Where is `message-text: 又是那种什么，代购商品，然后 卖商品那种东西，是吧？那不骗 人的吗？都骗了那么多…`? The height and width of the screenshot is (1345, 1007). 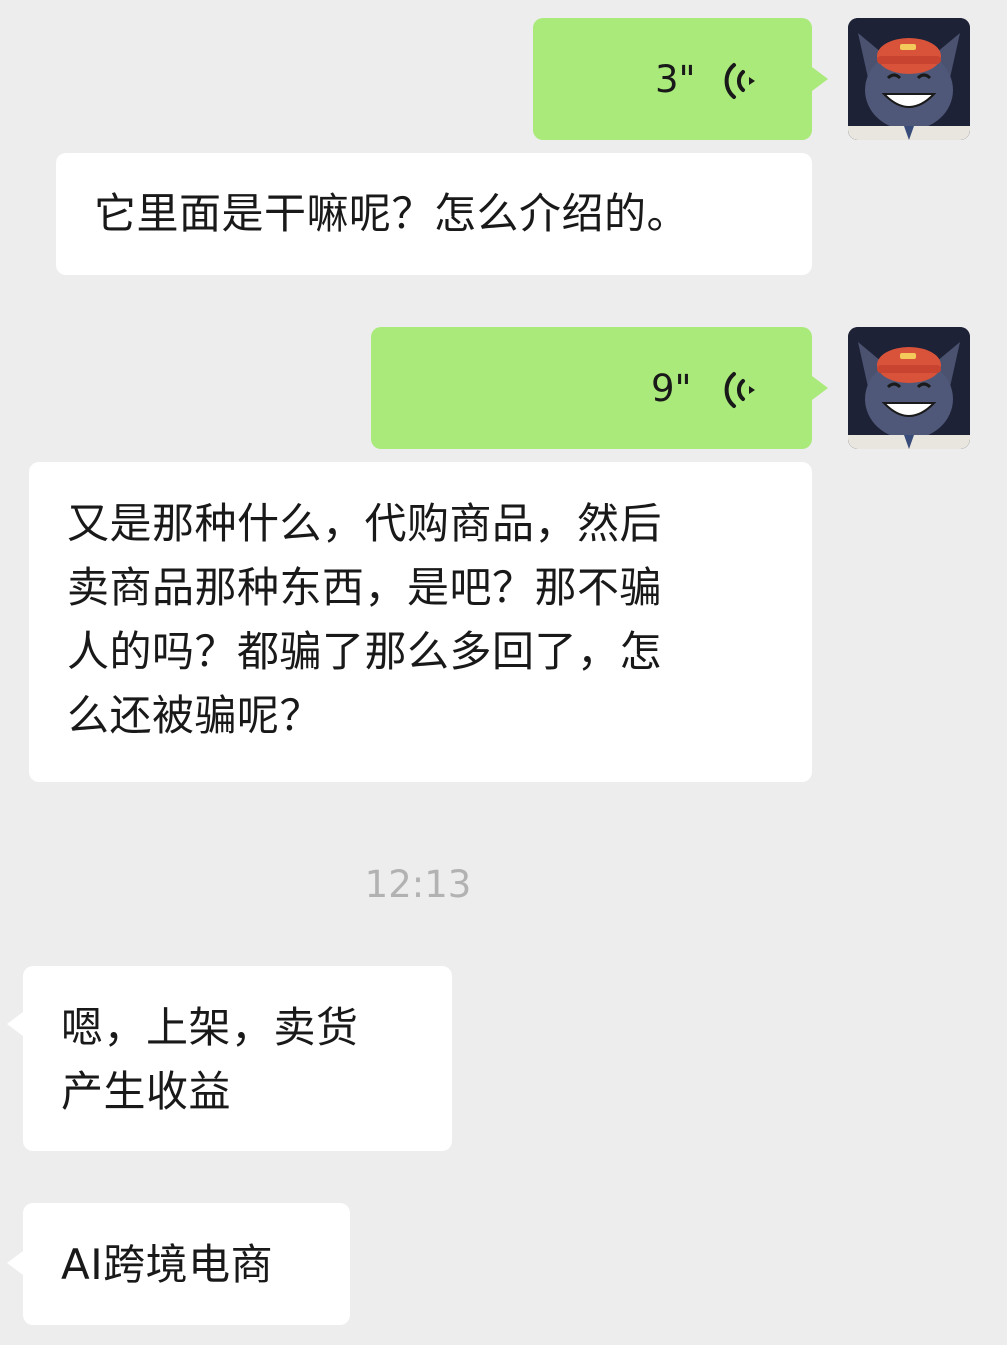
message-text: 又是那种什么，代购商品，然后 卖商品那种东西，是吧？那不骗 人的吗？都骗了那么多… is located at coordinates (365, 619).